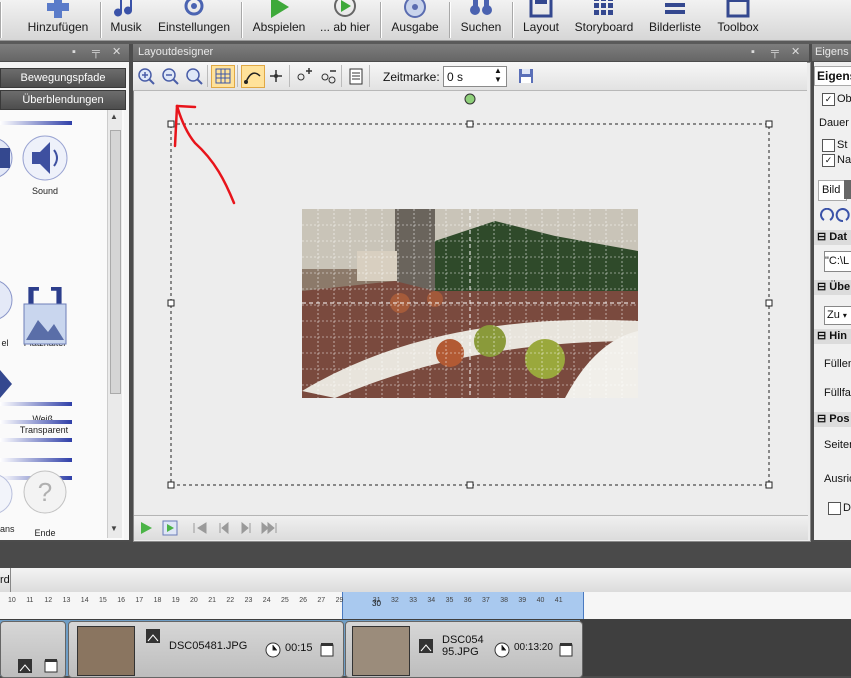  I want to click on clip-card-1: DSC05481.JPG 00:15, so click(206, 649).